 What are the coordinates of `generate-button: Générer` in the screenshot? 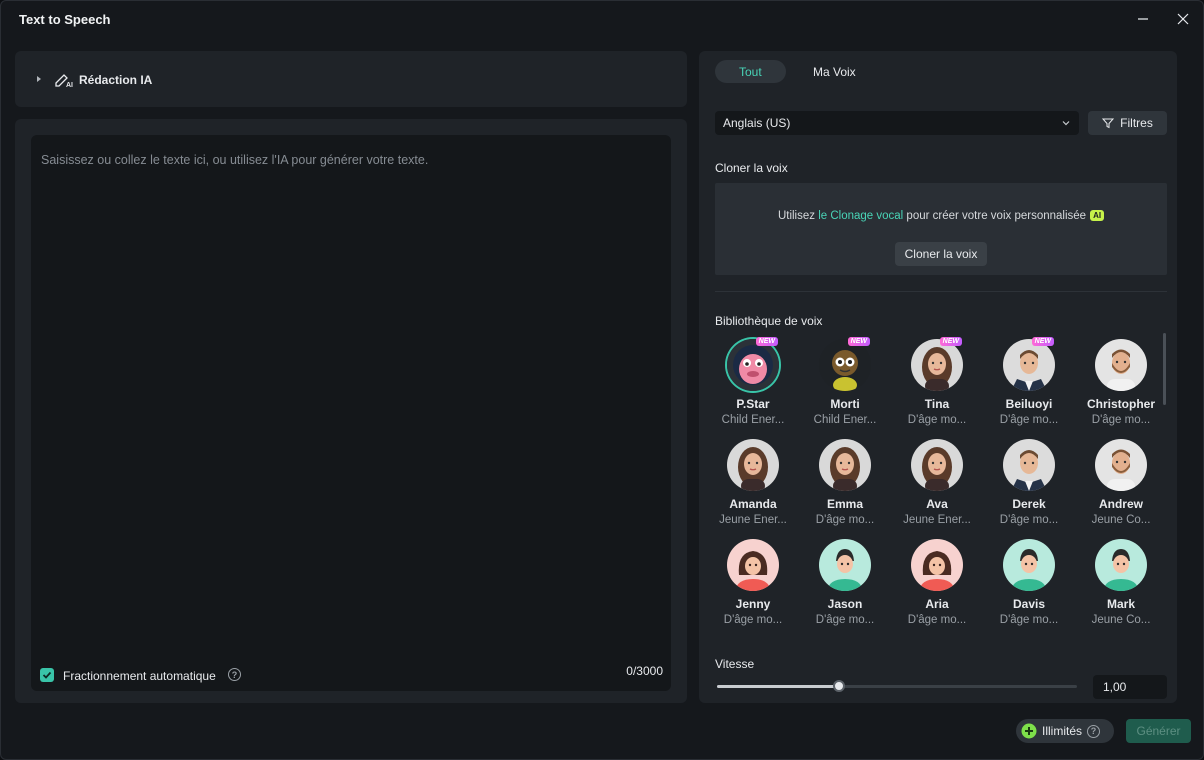 It's located at (1158, 731).